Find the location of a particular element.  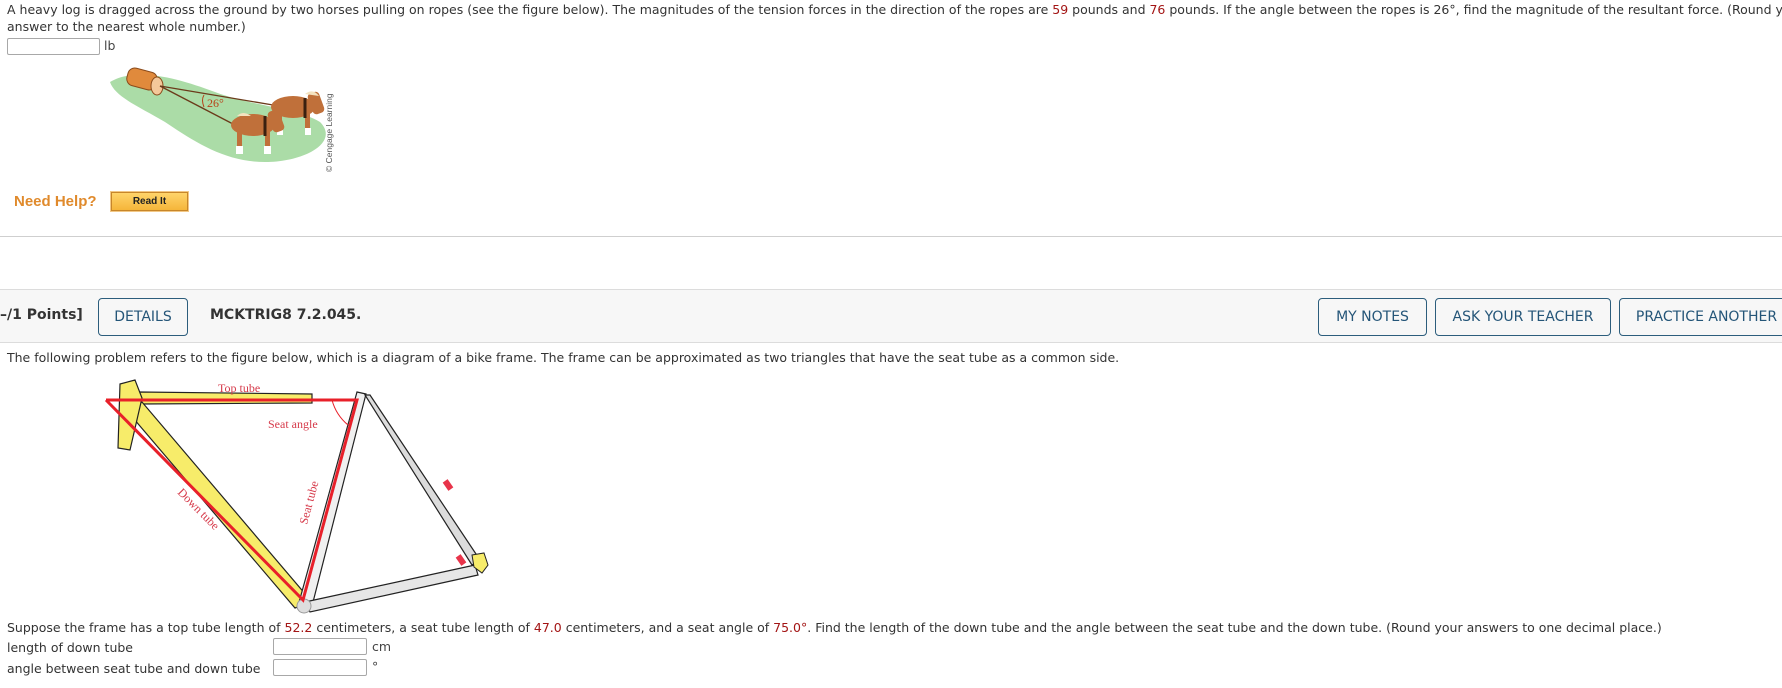

question2-body-part: centimeters, a seat tube length of is located at coordinates (423, 627).